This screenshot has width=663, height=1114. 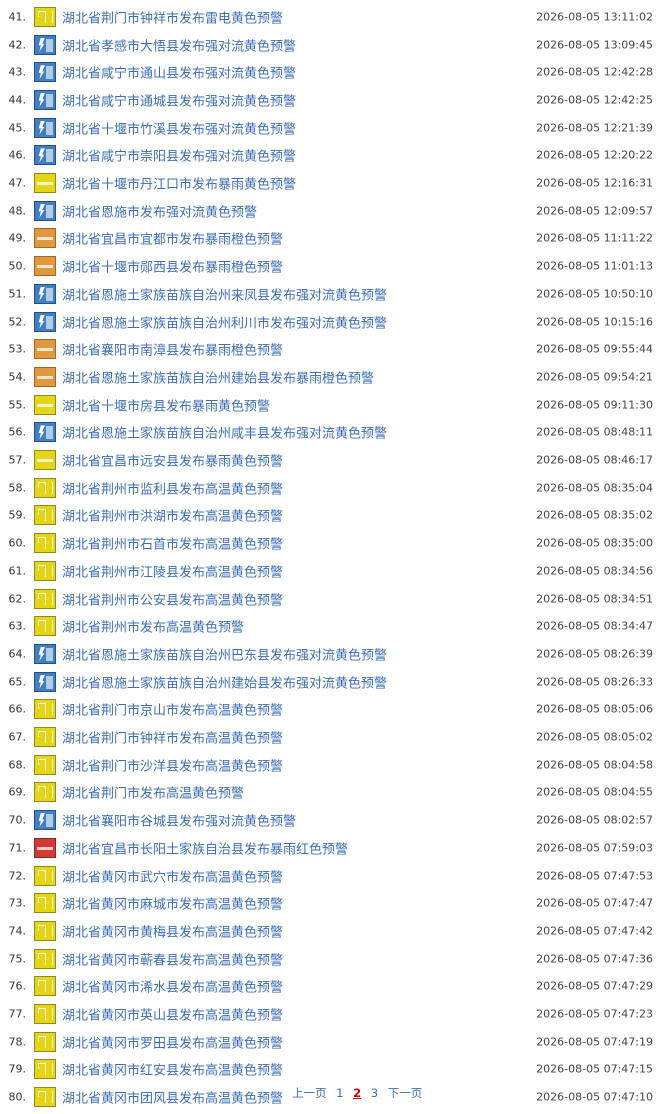 What do you see at coordinates (224, 321) in the screenshot?
I see `alert-title-link: 湖北省恩施土家族苗族自治州利川市发布强对流黄色预警` at bounding box center [224, 321].